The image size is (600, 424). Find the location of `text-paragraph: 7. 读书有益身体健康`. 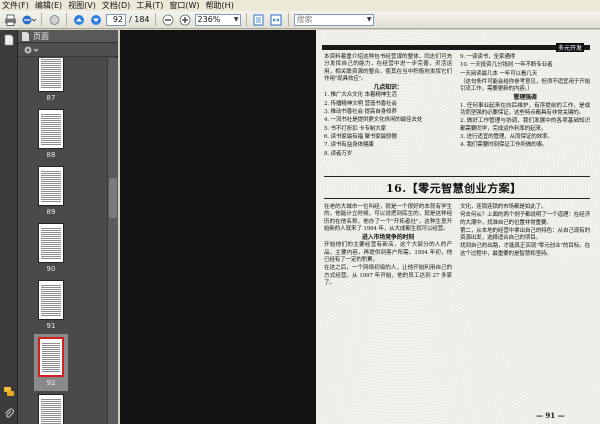

text-paragraph: 7. 读书有益身体健康 is located at coordinates (349, 145).